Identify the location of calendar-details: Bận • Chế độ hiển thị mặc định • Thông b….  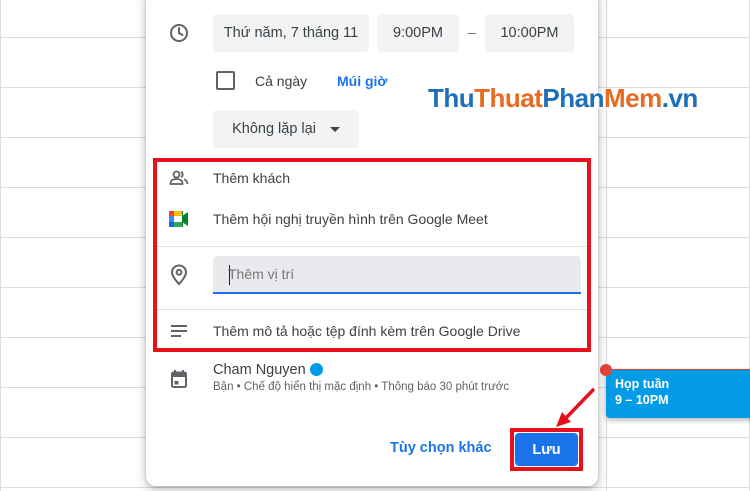
(361, 387).